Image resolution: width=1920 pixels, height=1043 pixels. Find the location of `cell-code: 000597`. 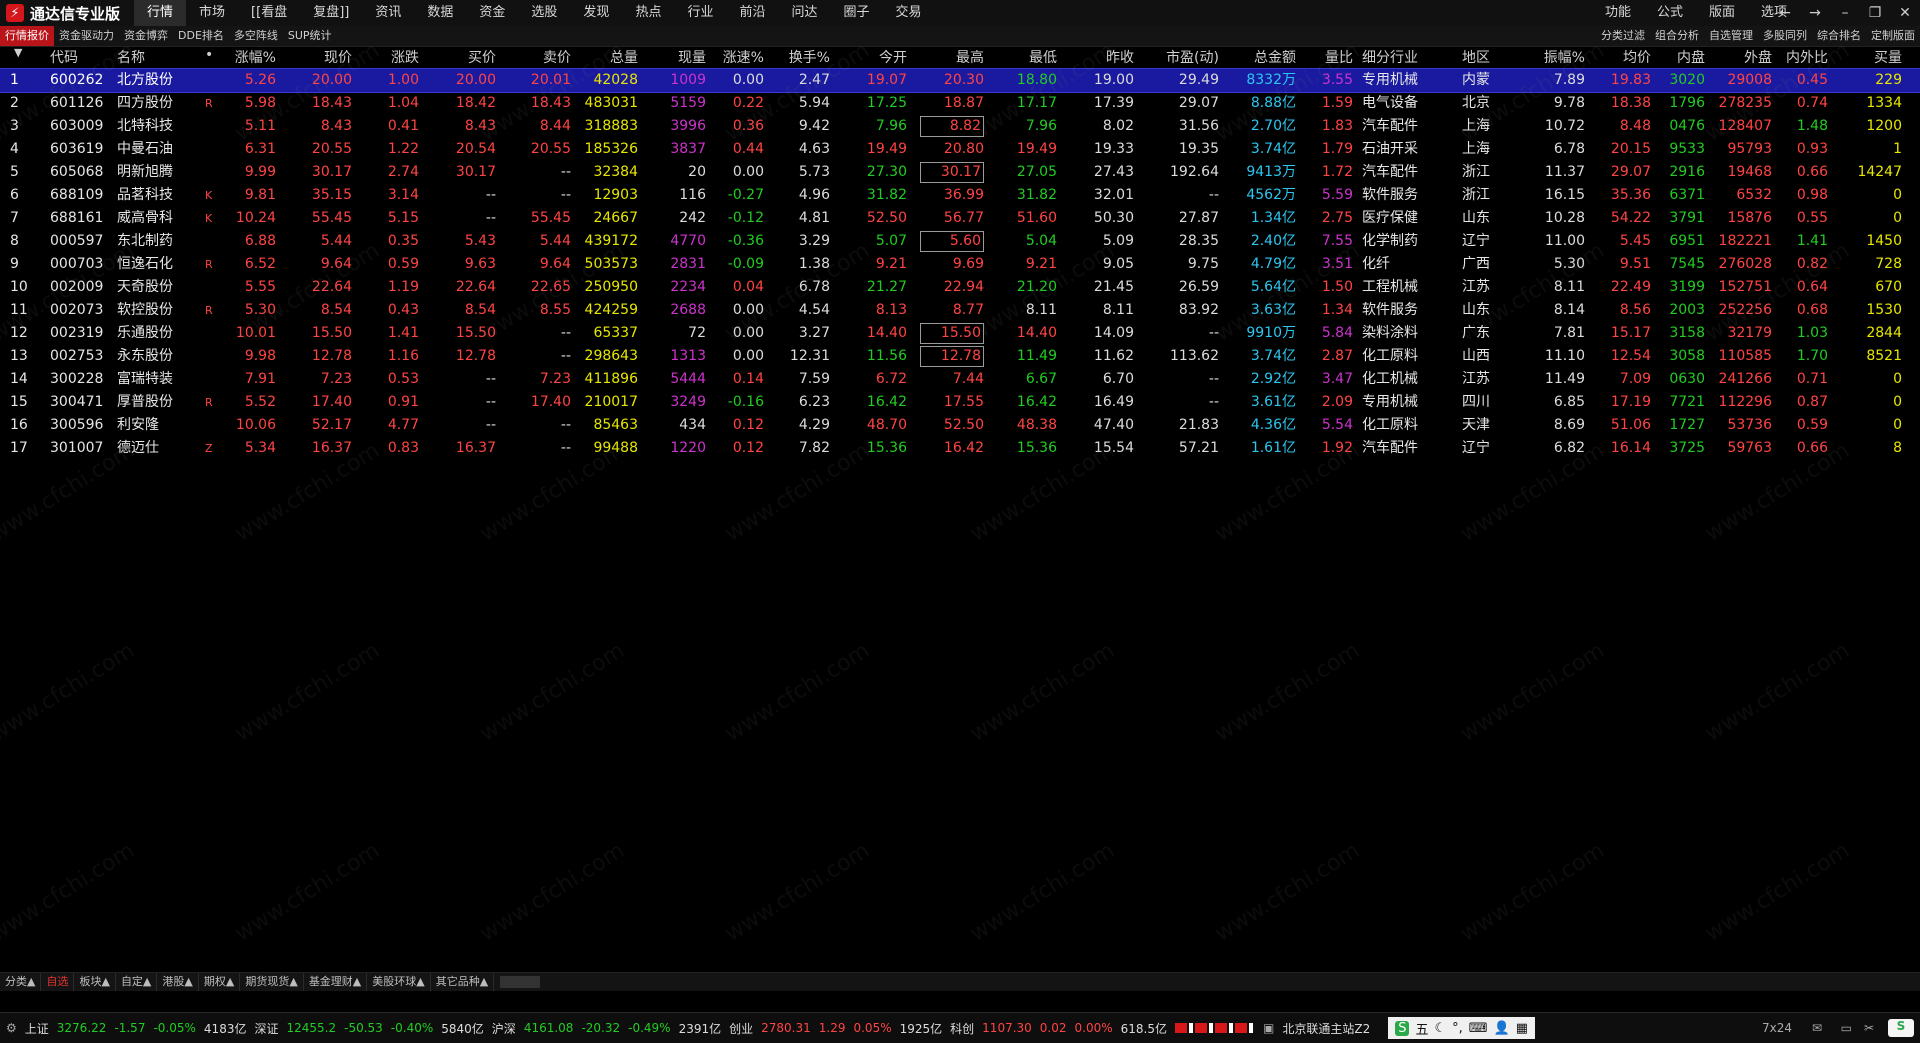

cell-code: 000597 is located at coordinates (81, 241).